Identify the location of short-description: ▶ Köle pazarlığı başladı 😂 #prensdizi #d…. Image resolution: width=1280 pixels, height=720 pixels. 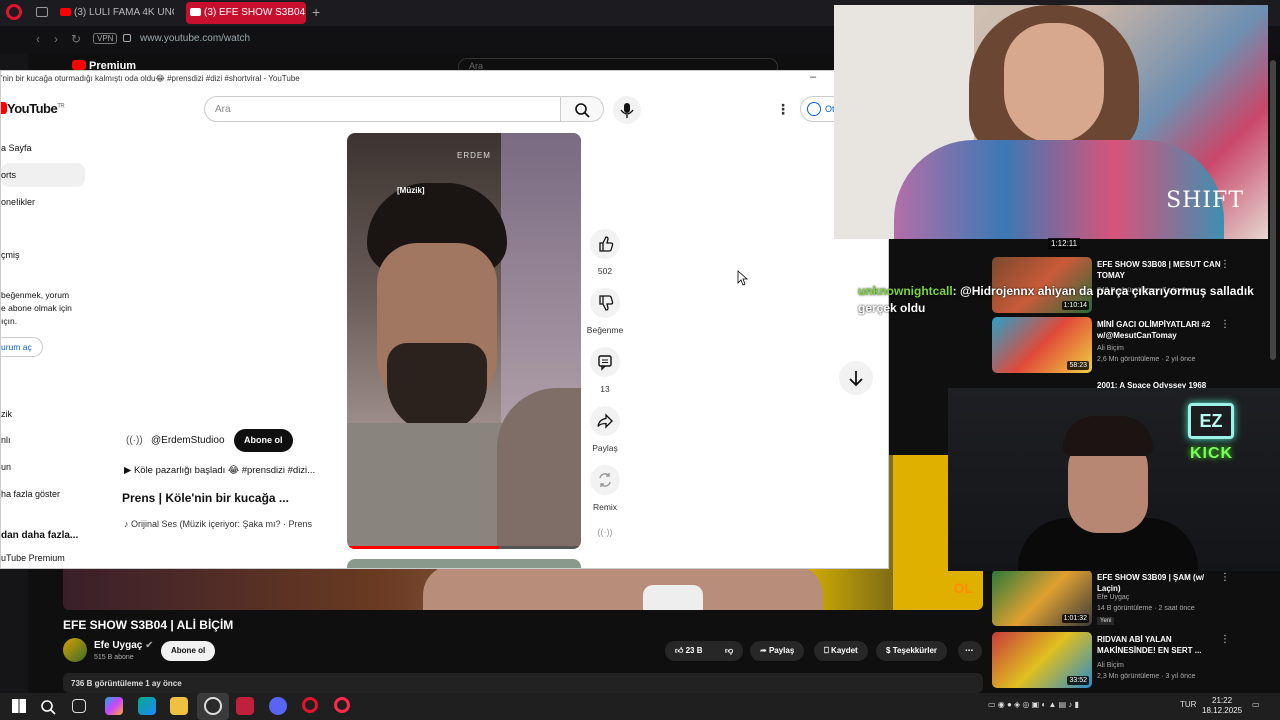
(232, 470).